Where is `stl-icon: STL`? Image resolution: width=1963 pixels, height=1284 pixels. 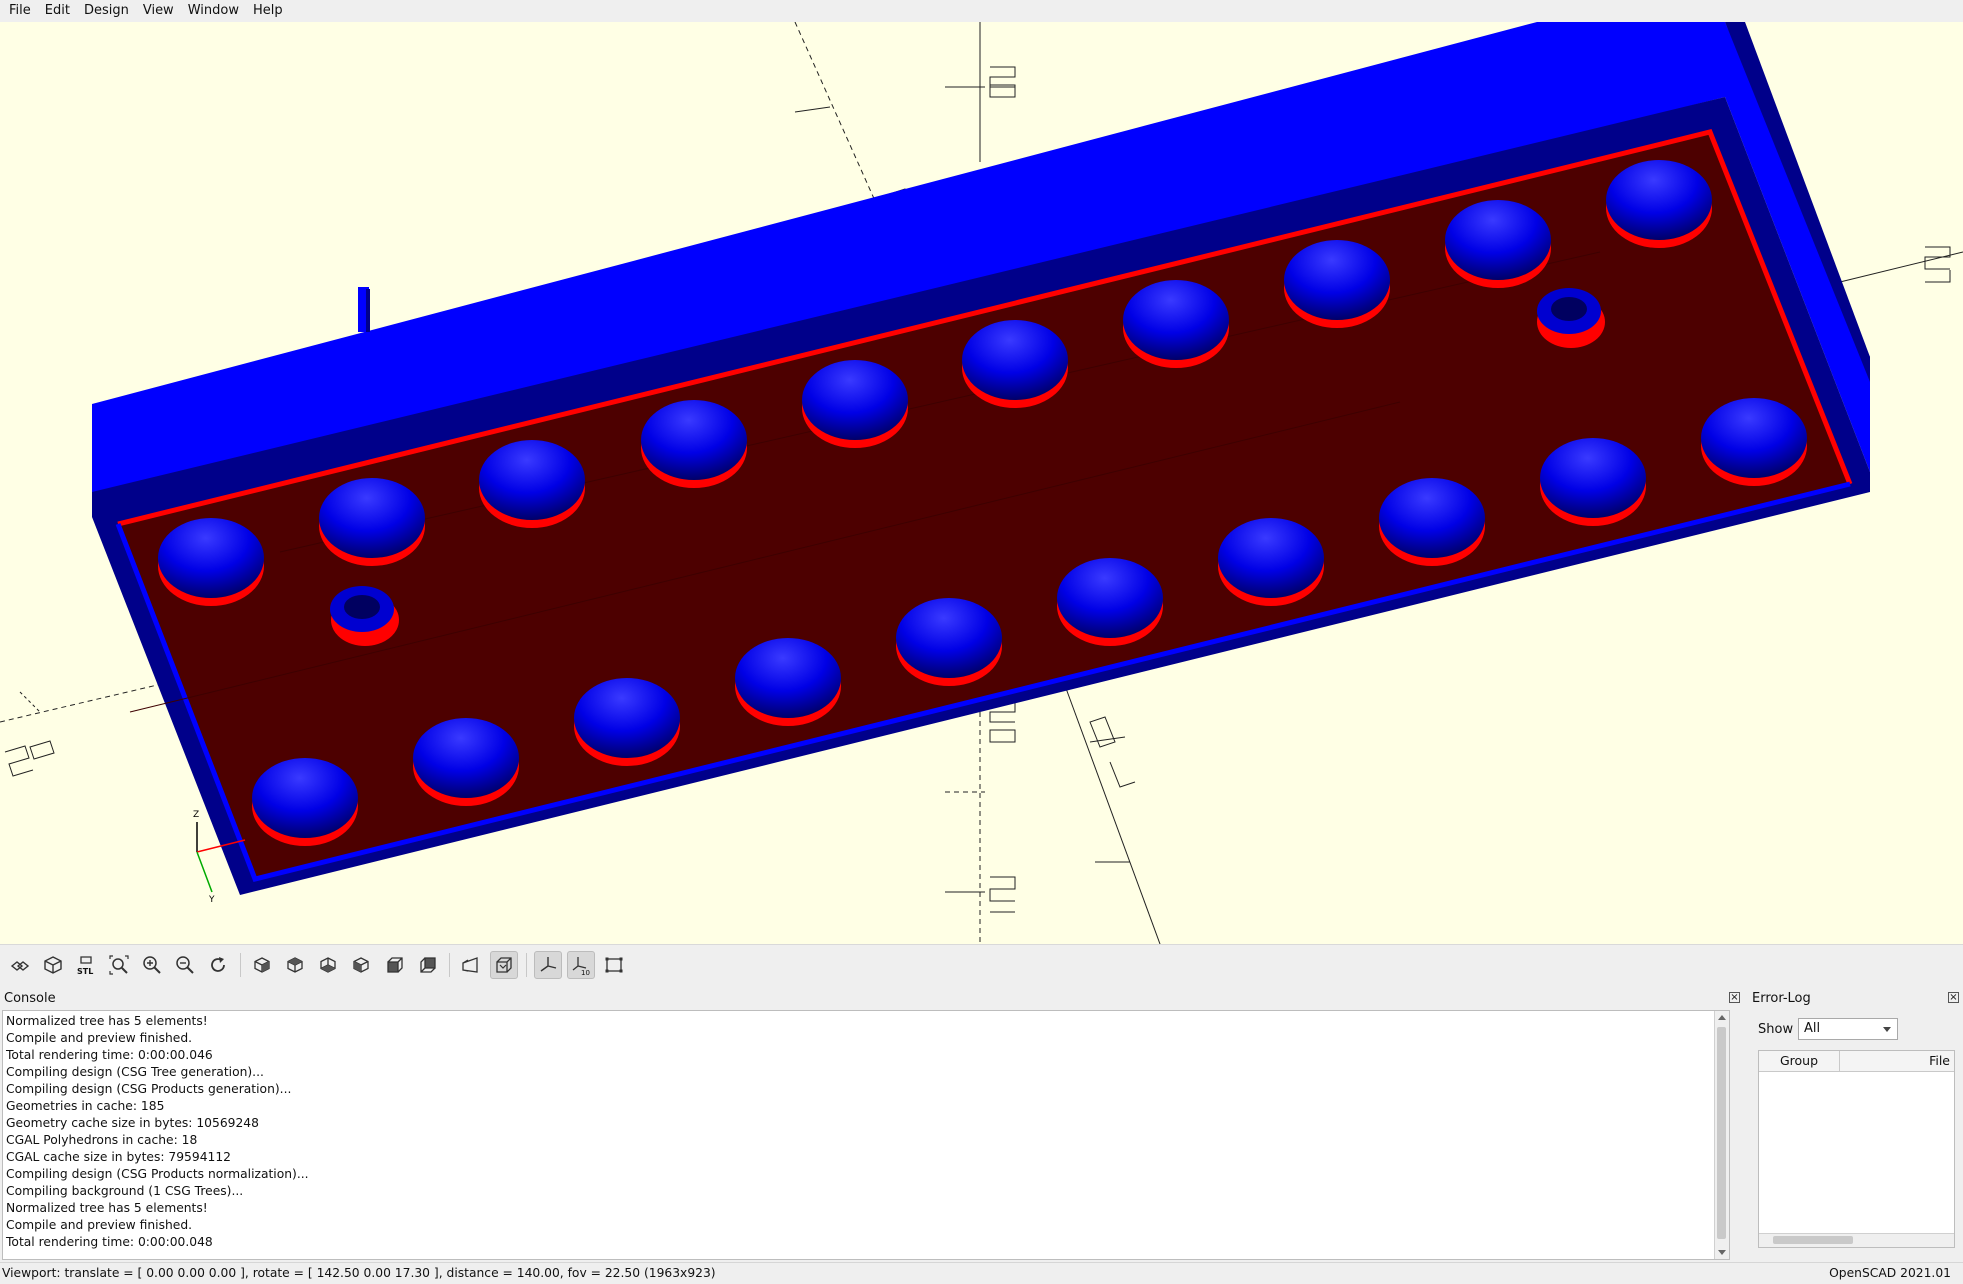 stl-icon: STL is located at coordinates (85, 965).